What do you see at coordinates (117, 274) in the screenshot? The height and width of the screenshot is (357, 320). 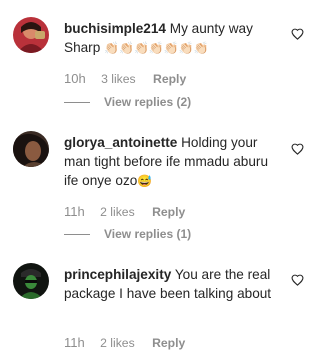 I see `comment-username: princephilajexity` at bounding box center [117, 274].